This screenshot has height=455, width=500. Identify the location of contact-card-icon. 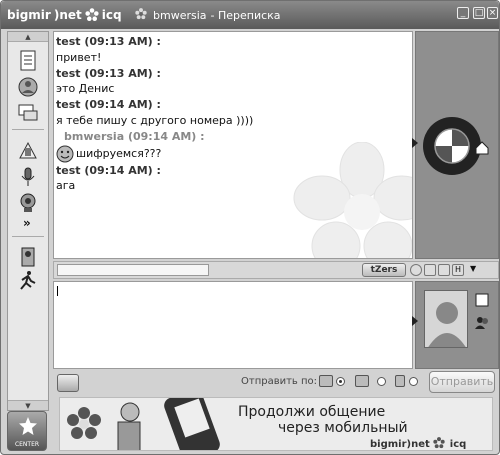
(482, 300).